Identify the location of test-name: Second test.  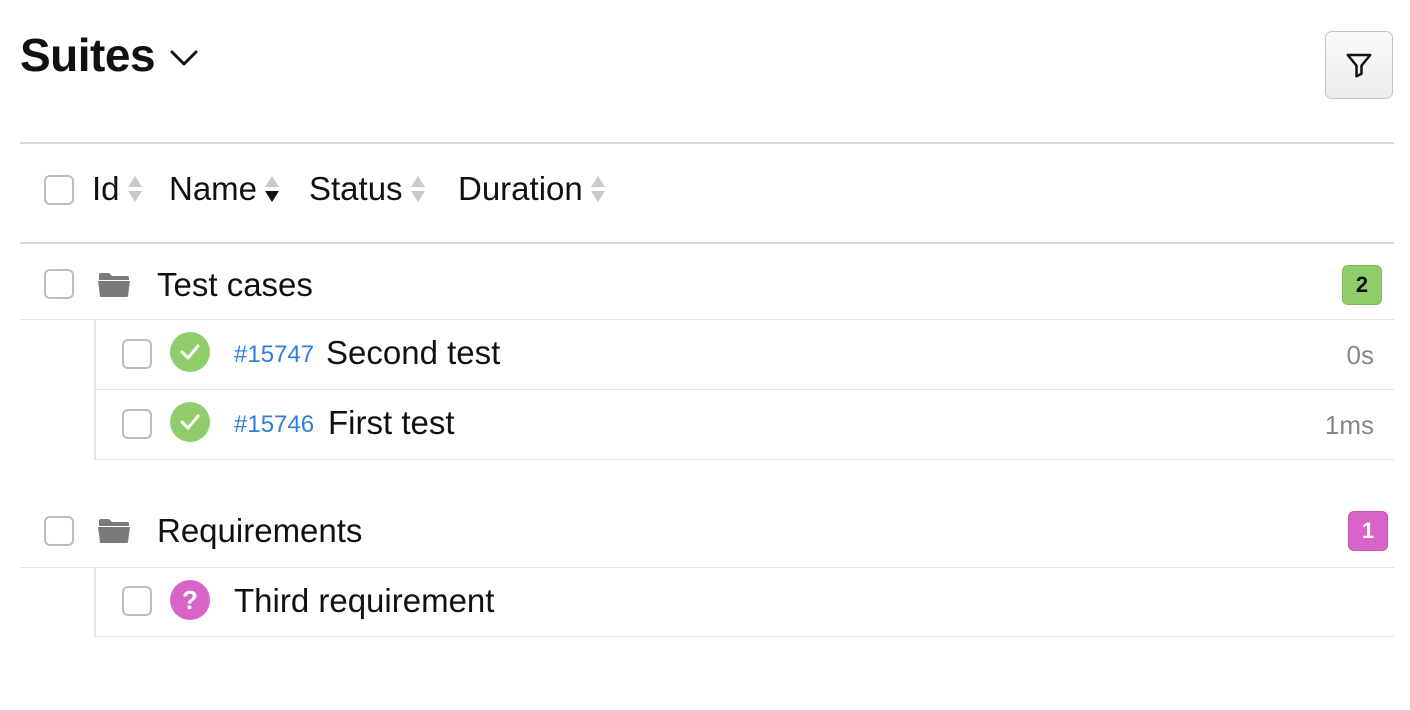
(413, 353).